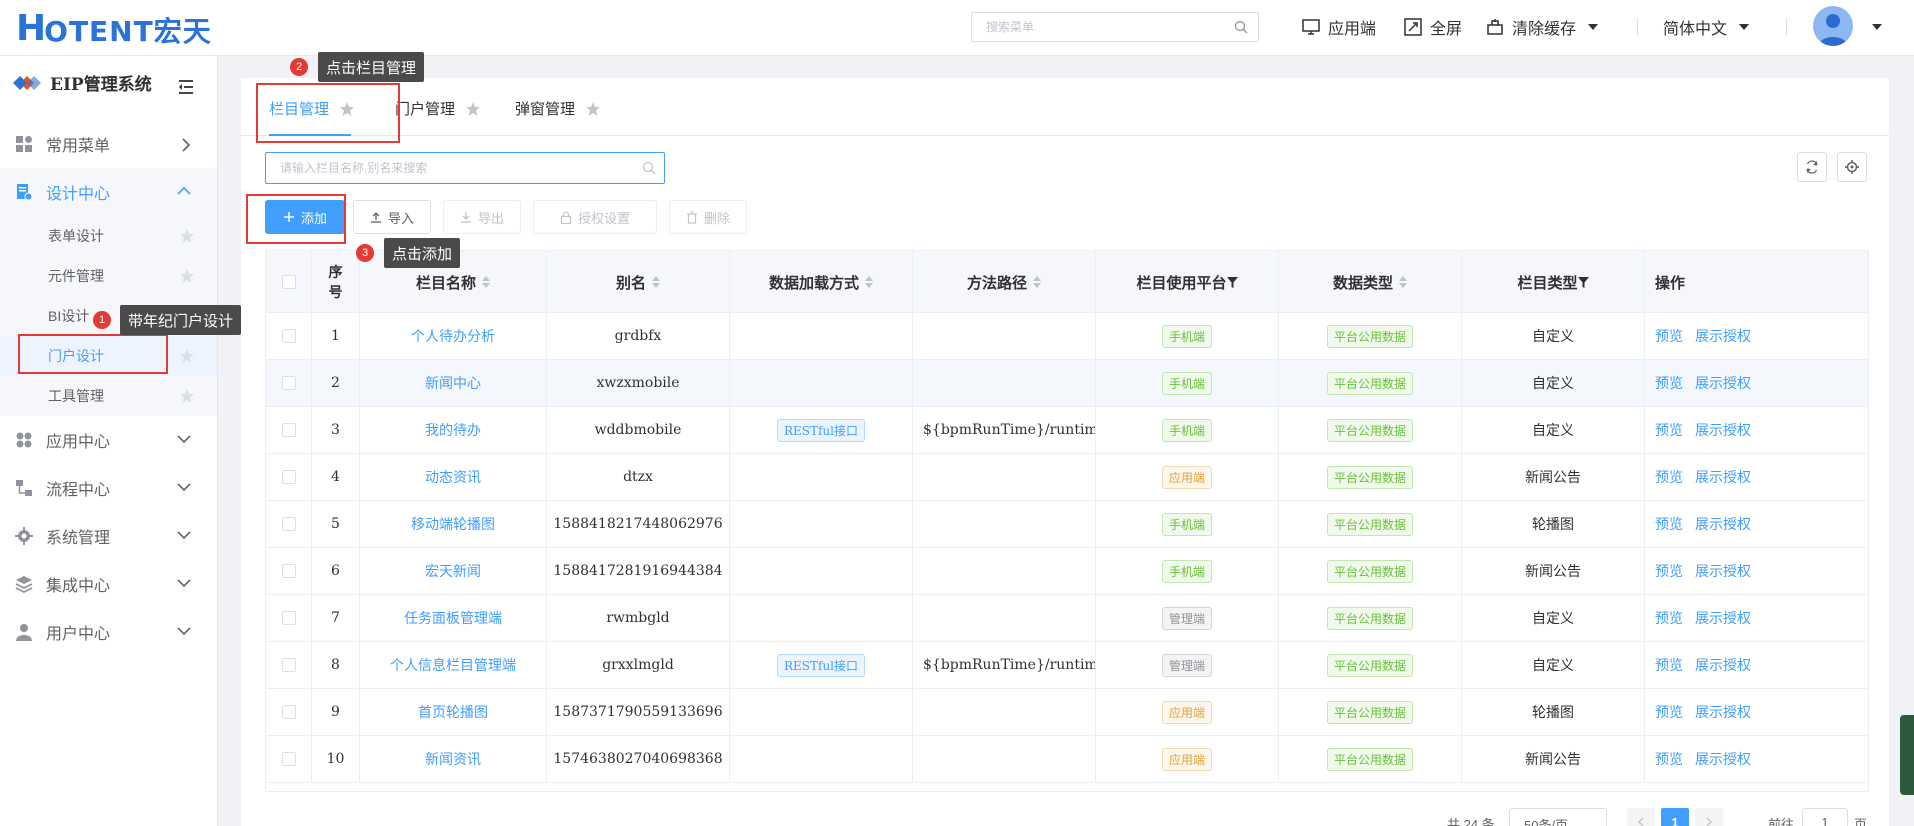 The height and width of the screenshot is (826, 1914). I want to click on sidebar-subitem-form-design: 表单设计, so click(108, 236).